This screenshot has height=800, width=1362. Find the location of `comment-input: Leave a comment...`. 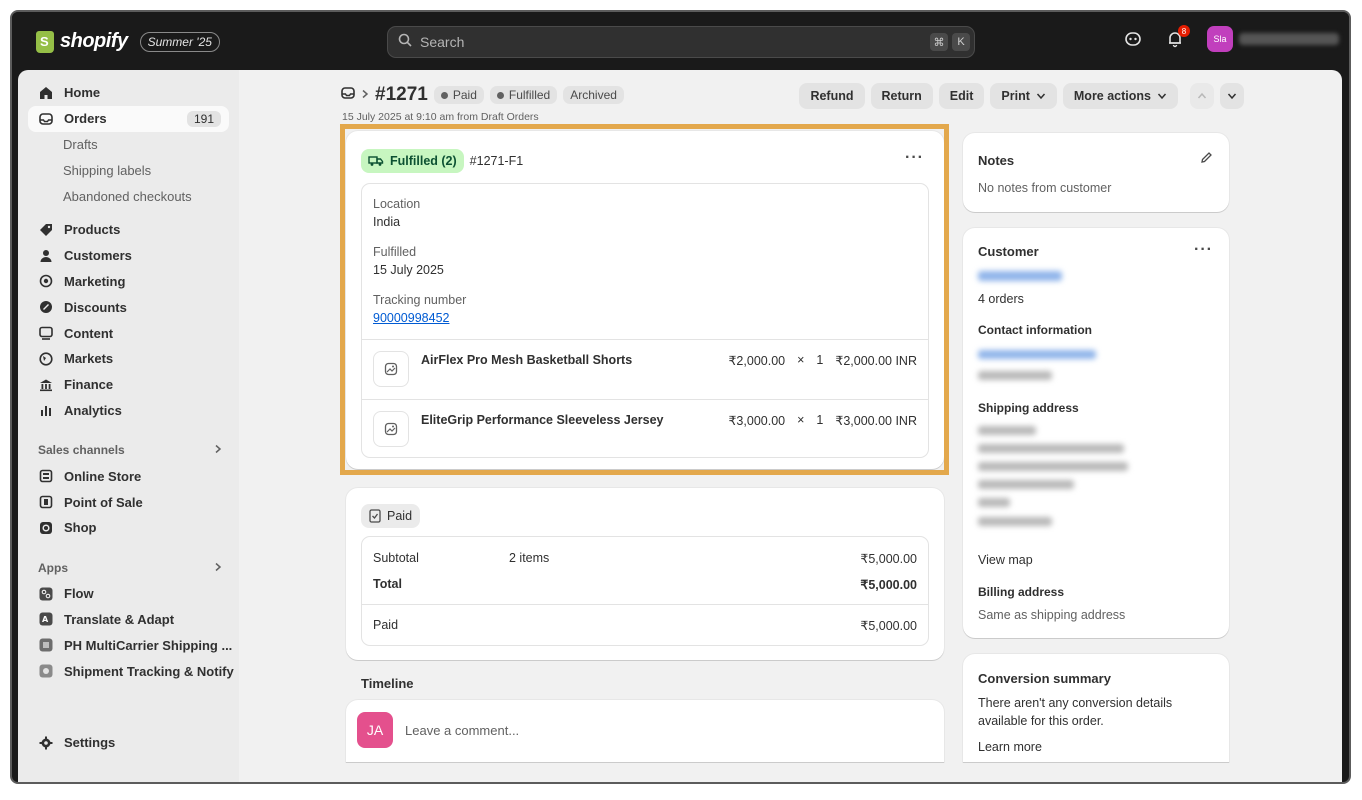

comment-input: Leave a comment... is located at coordinates (462, 730).